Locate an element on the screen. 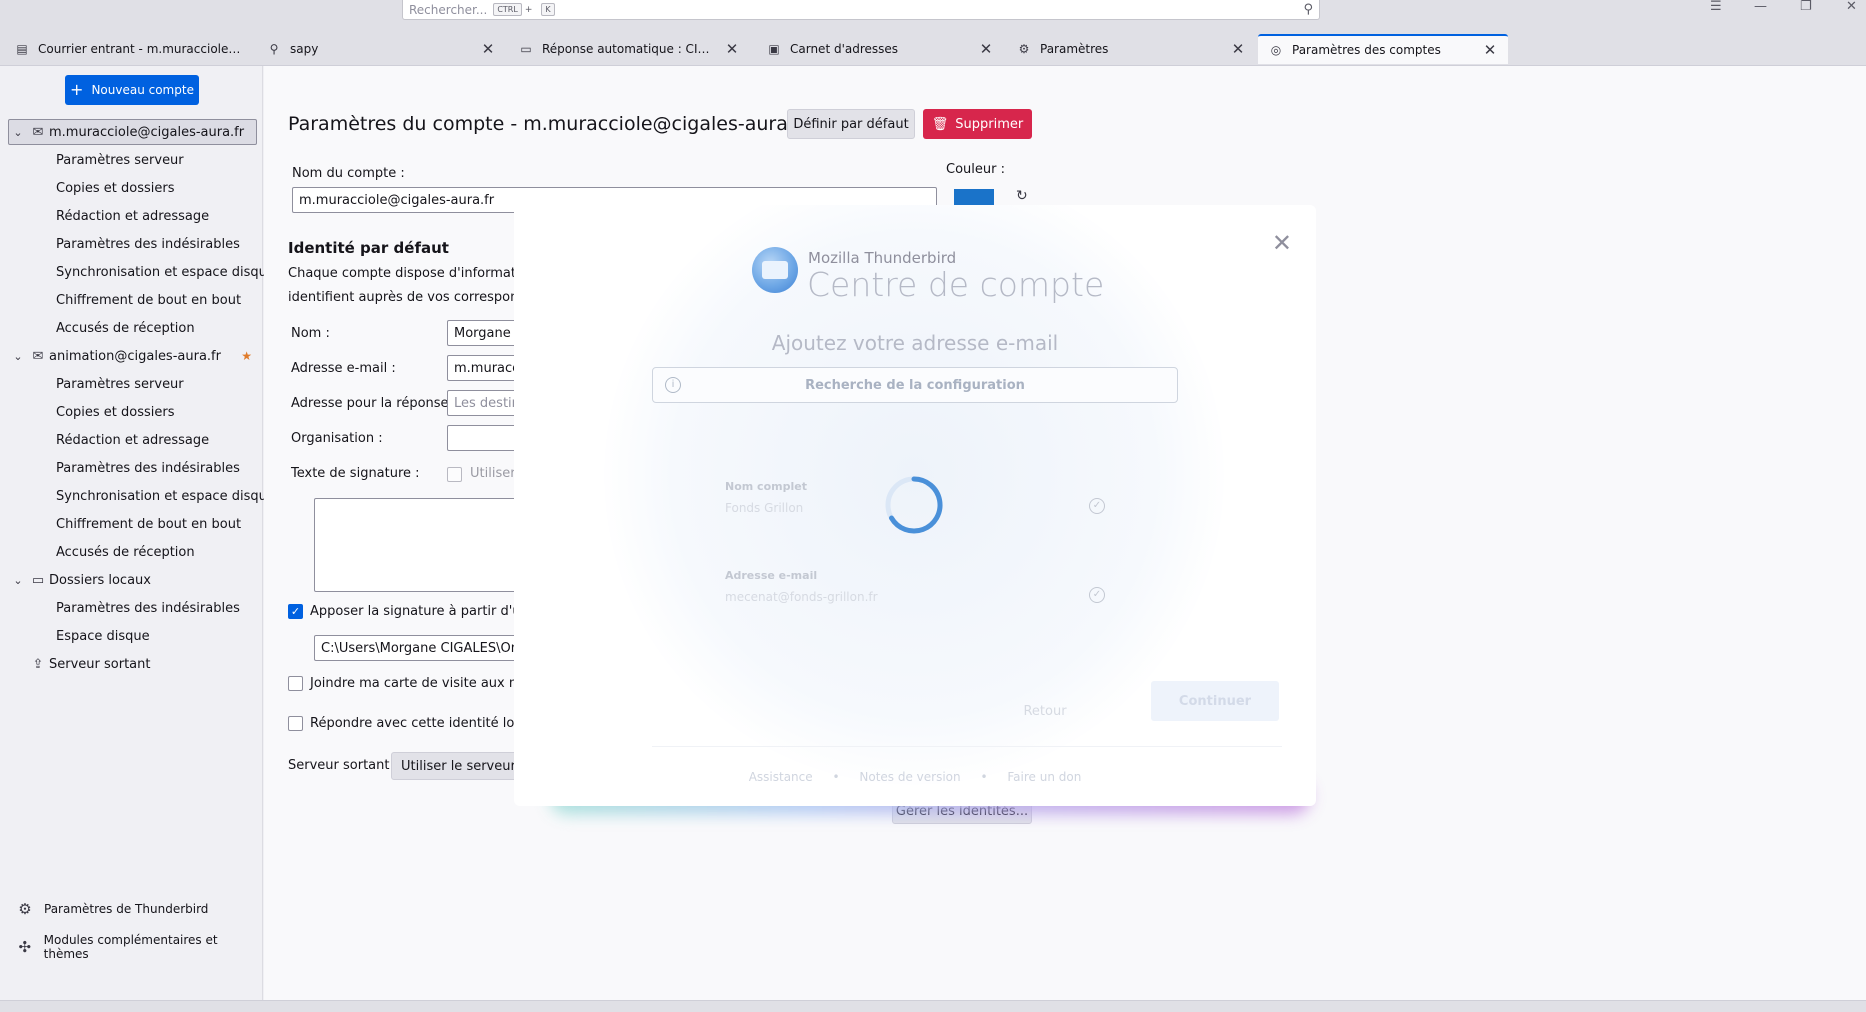 The image size is (1866, 1012). config-status-bar: i Recherche de la configuration is located at coordinates (915, 385).